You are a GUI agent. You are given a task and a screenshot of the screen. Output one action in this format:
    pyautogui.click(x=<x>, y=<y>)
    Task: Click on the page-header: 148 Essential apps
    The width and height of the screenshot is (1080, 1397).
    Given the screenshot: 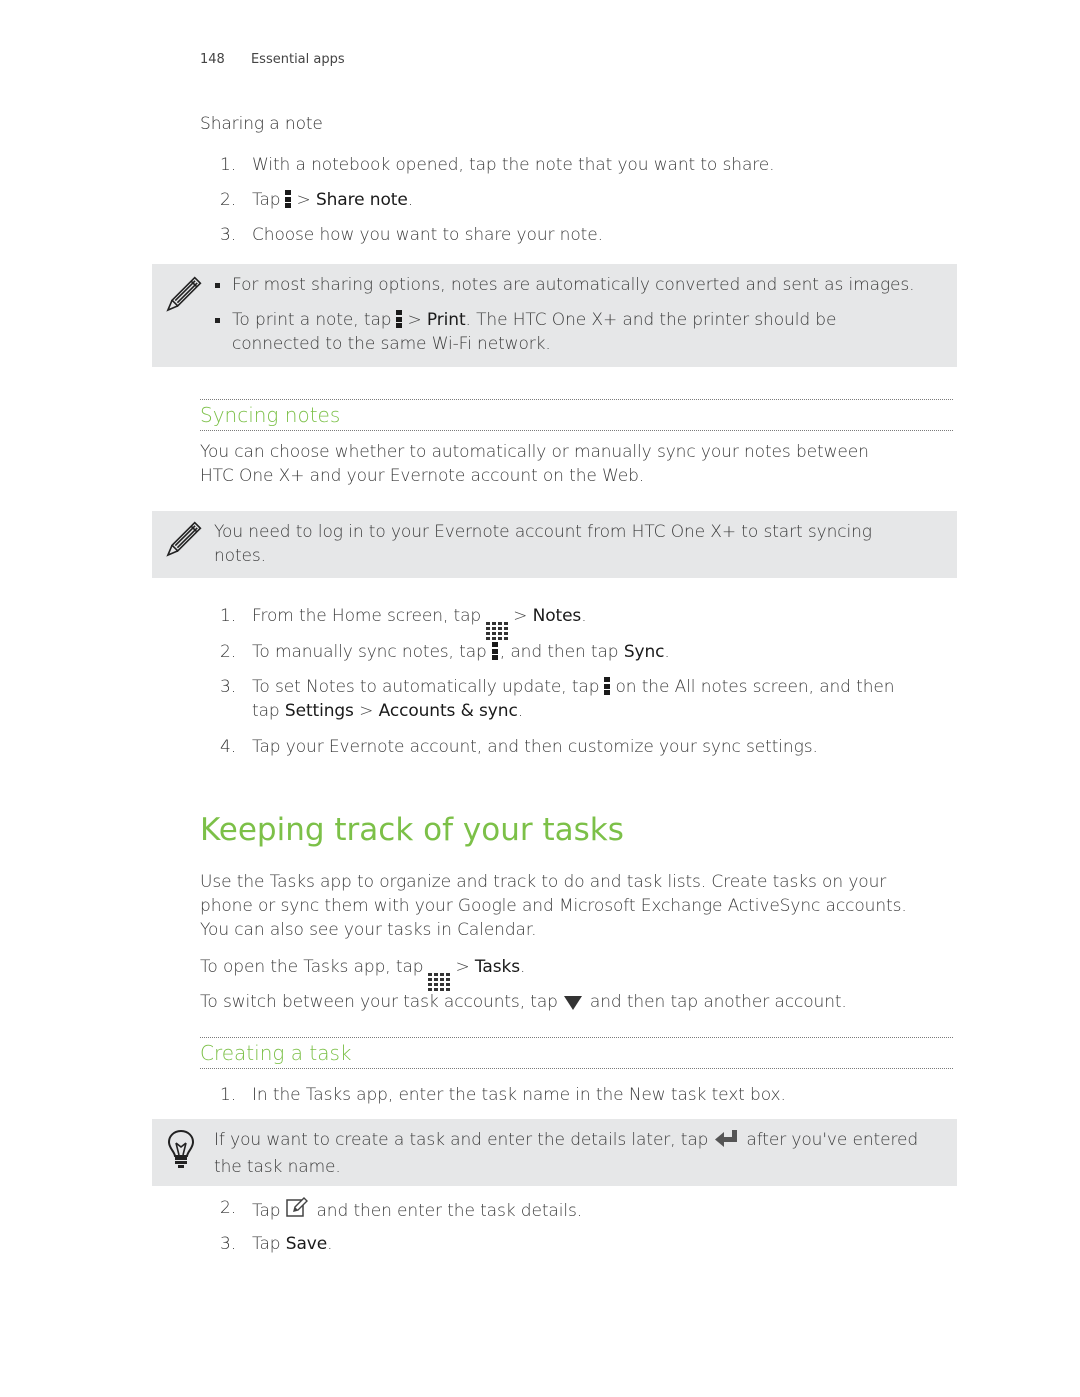 What is the action you would take?
    pyautogui.click(x=272, y=59)
    